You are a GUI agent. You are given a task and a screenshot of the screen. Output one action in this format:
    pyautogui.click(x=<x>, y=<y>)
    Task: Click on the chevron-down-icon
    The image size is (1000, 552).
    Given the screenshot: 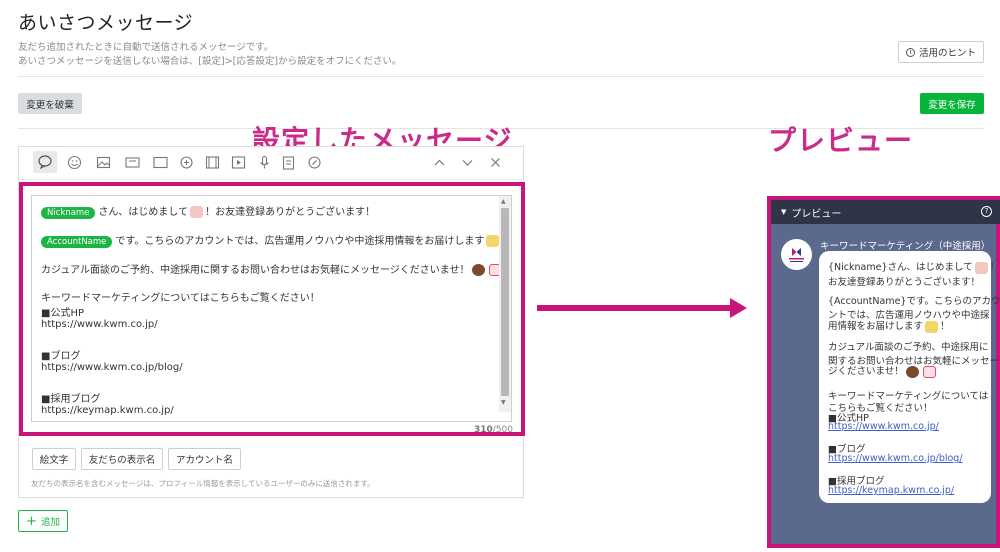 What is the action you would take?
    pyautogui.click(x=467, y=162)
    